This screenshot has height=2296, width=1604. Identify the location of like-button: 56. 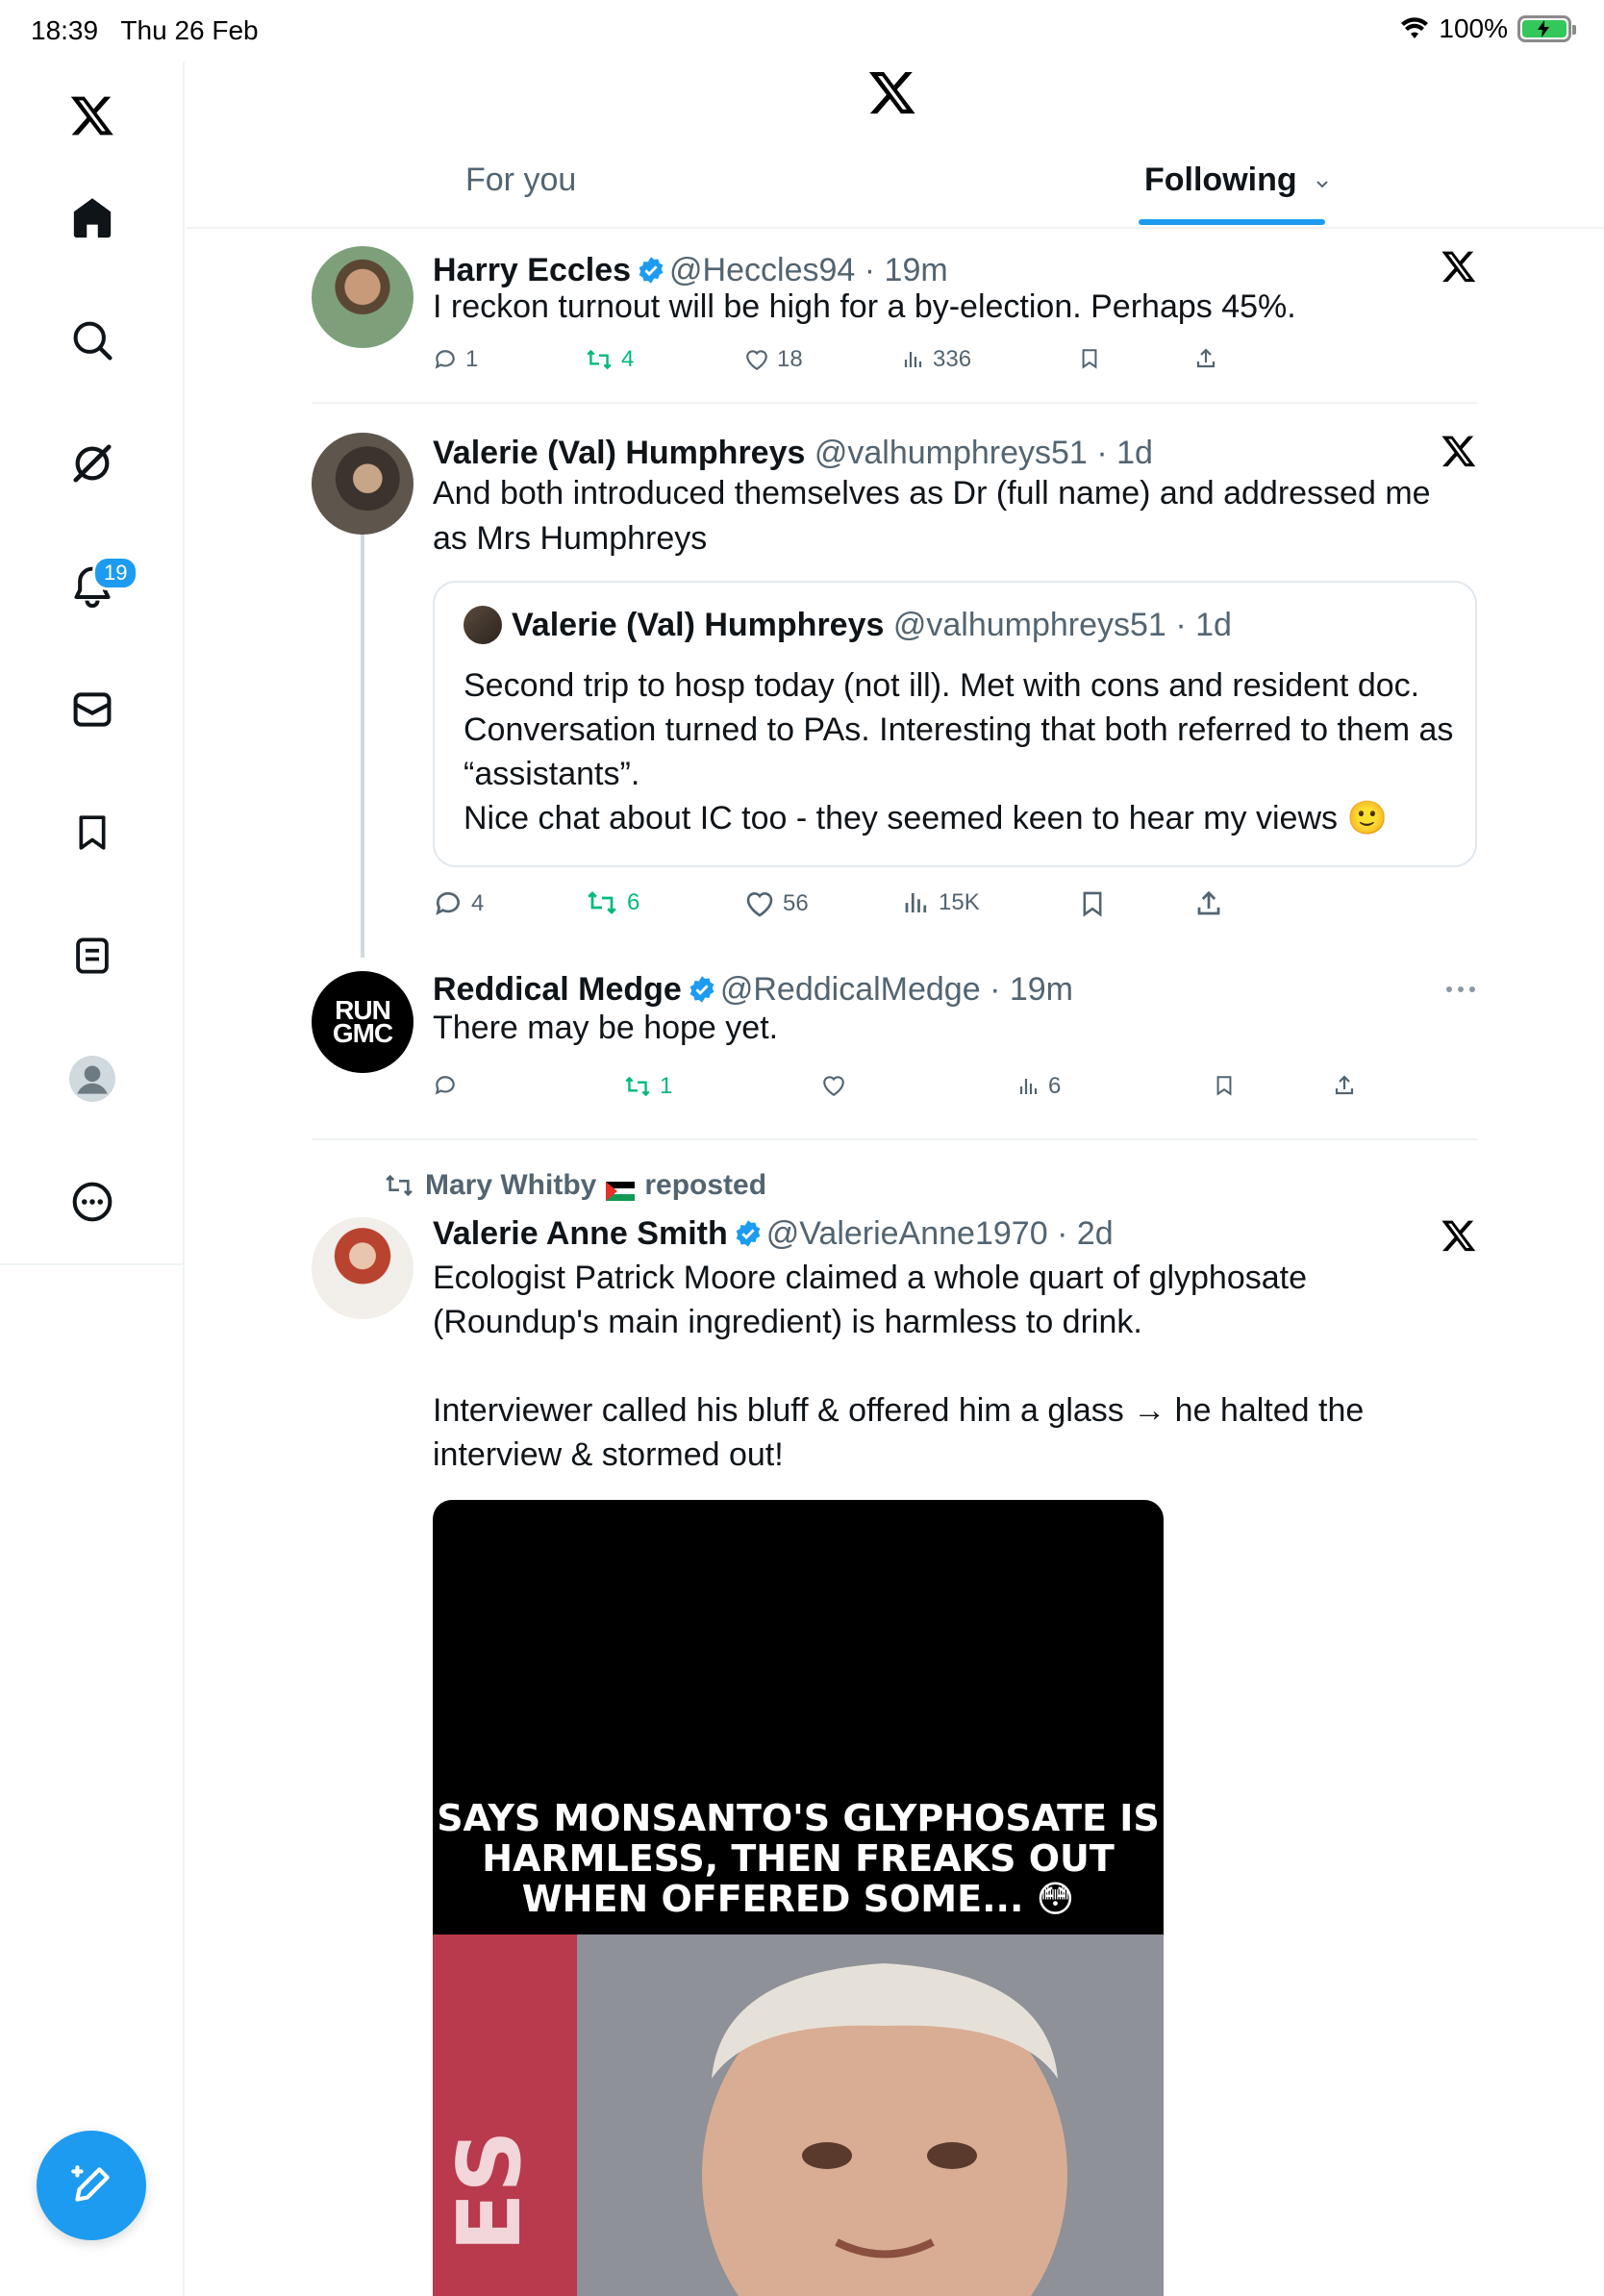
(776, 903).